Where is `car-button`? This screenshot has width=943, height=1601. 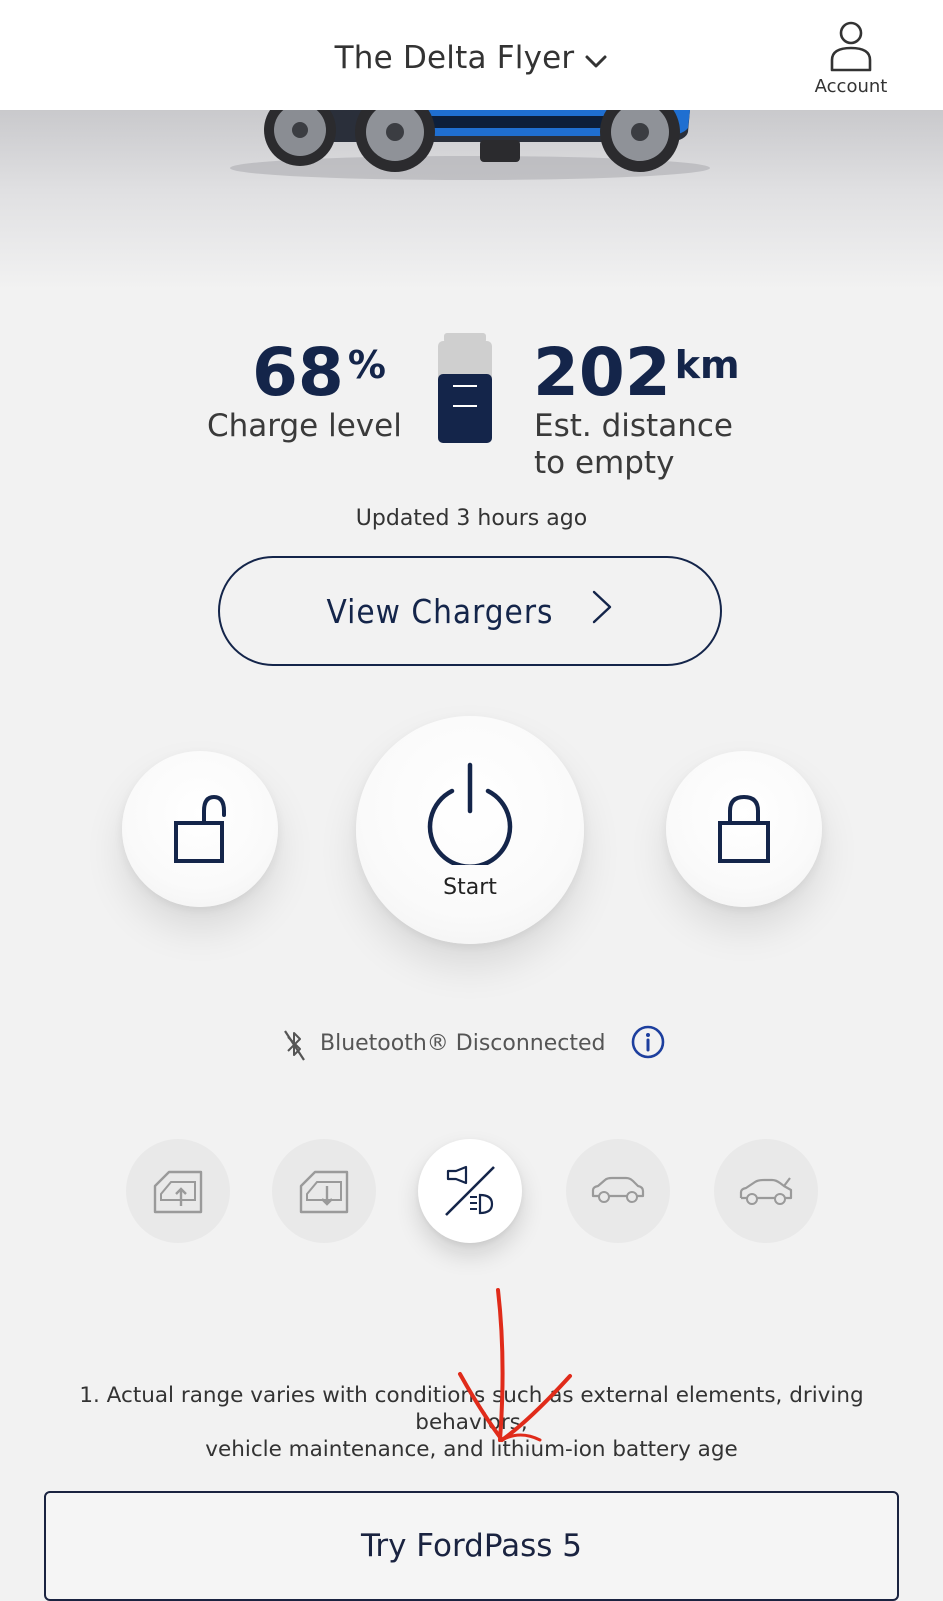 car-button is located at coordinates (618, 1191).